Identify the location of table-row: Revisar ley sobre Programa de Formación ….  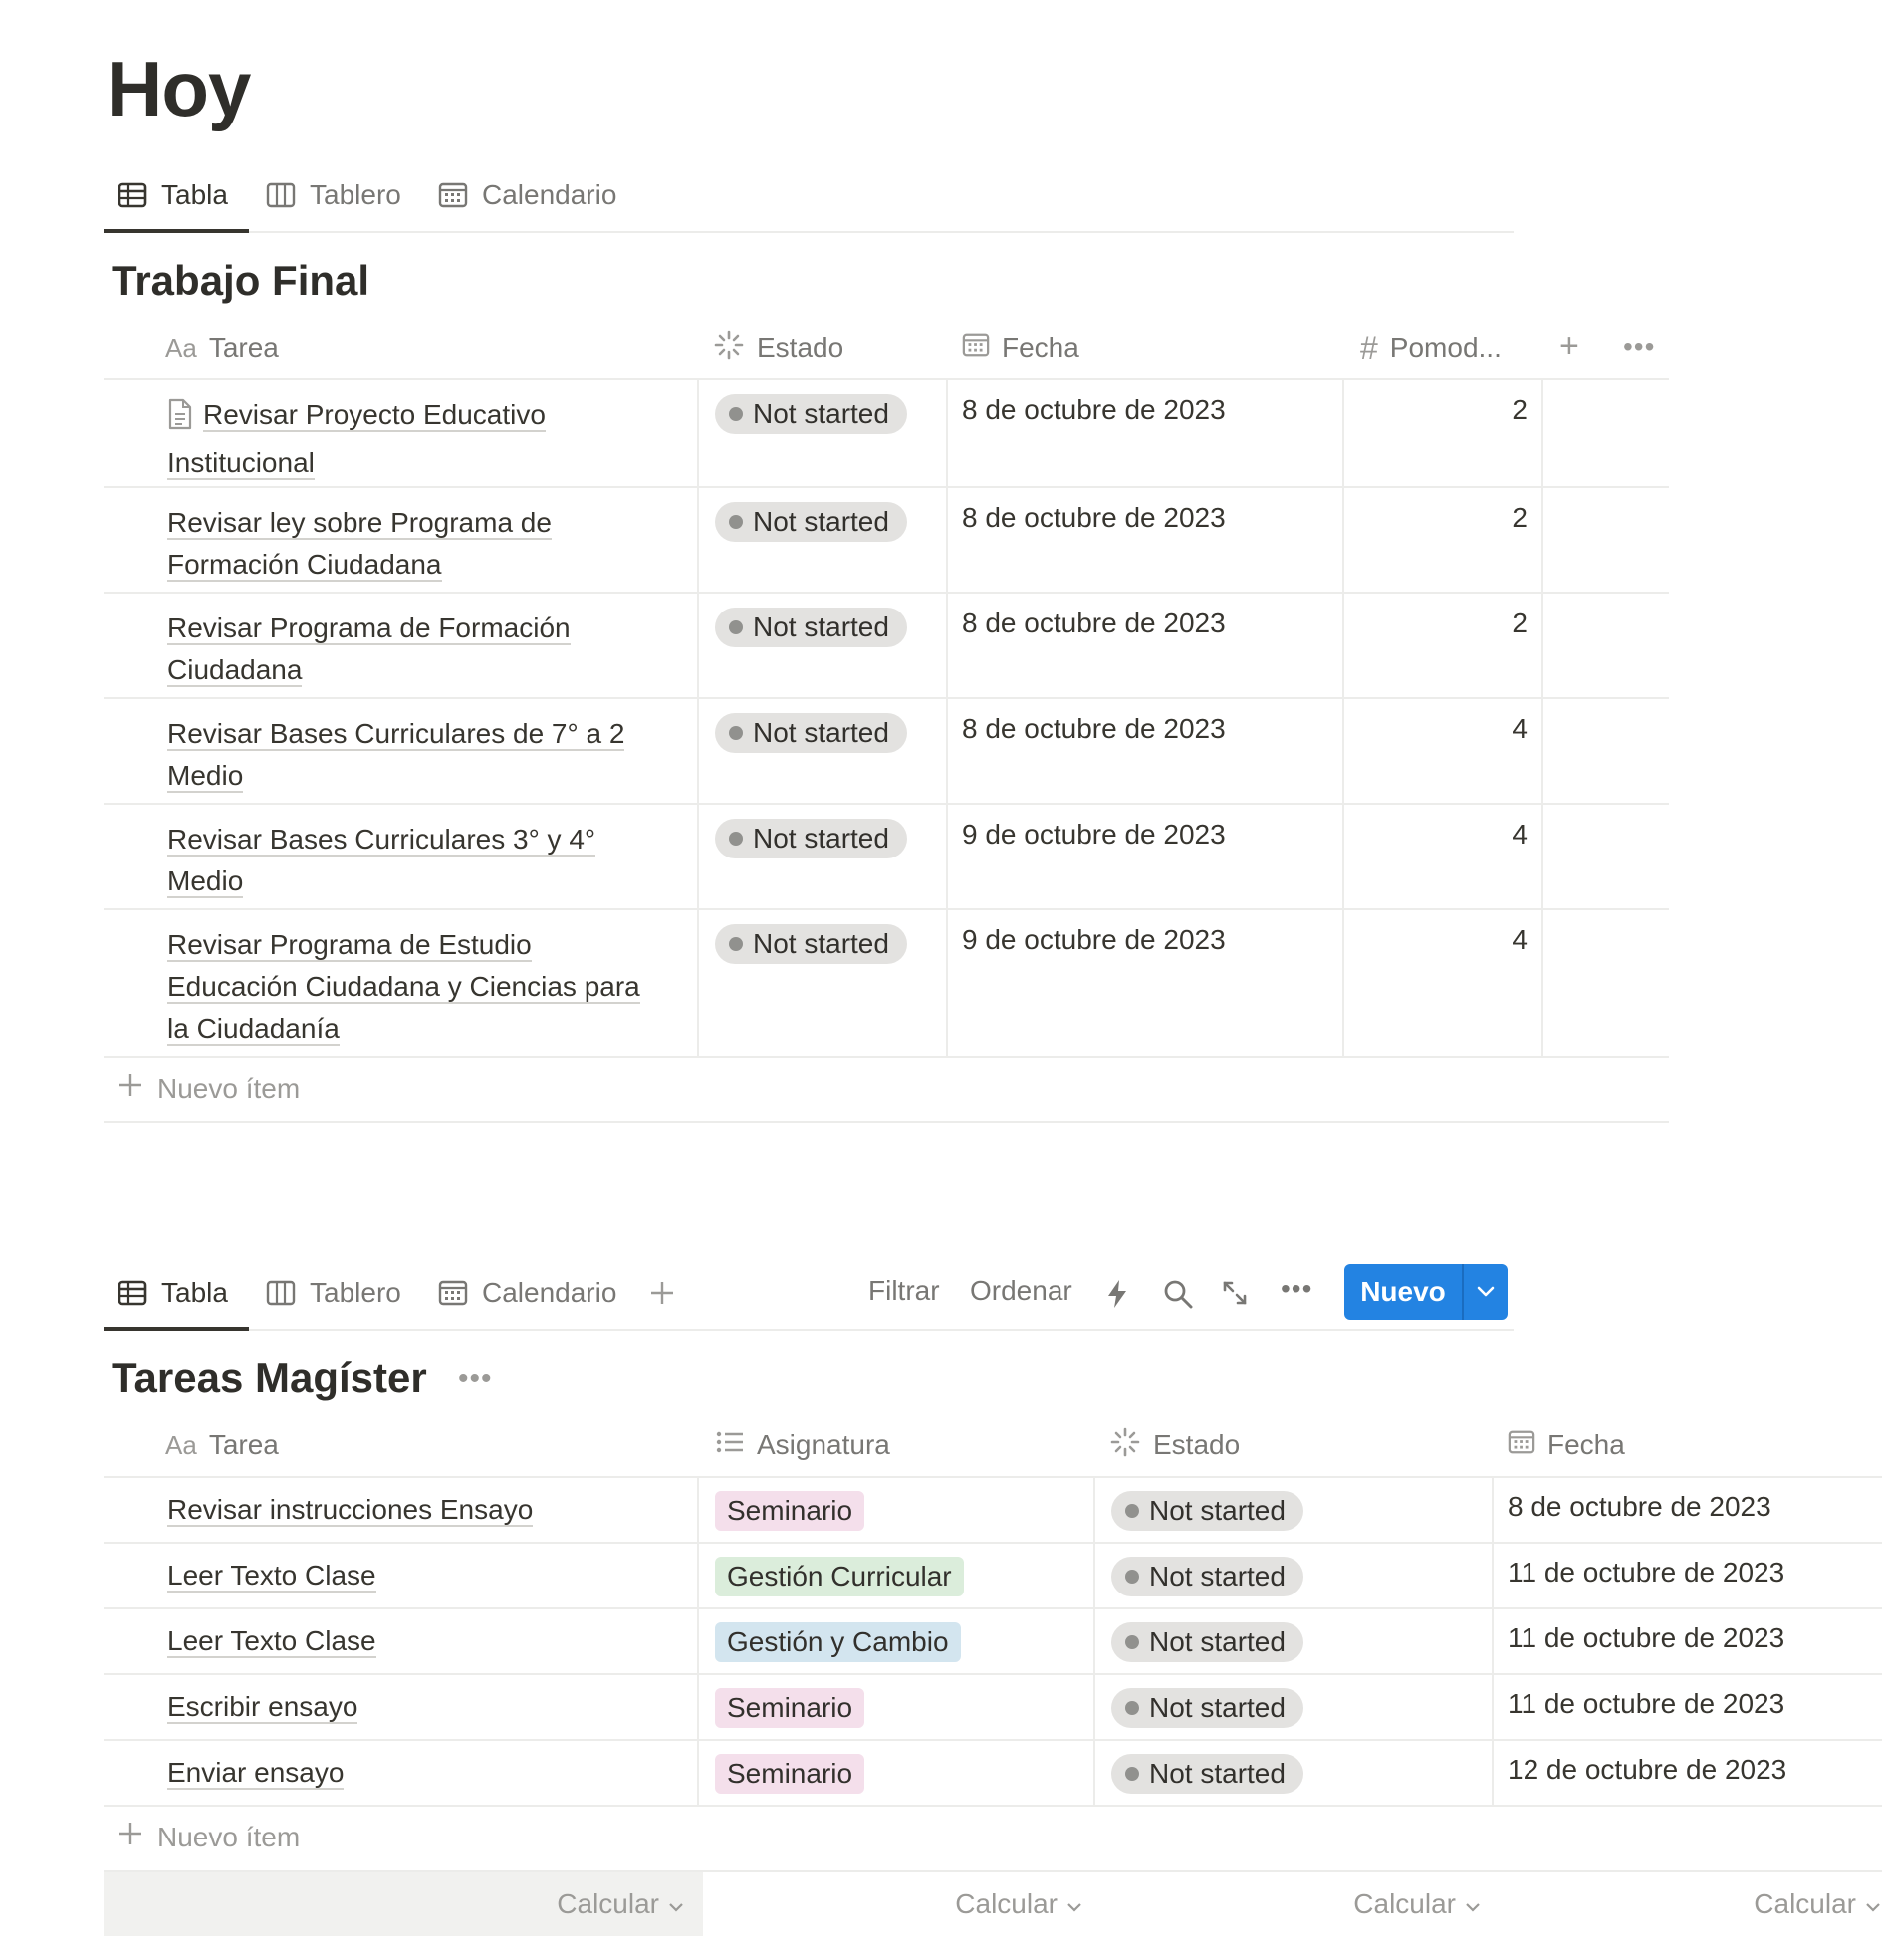
(886, 541).